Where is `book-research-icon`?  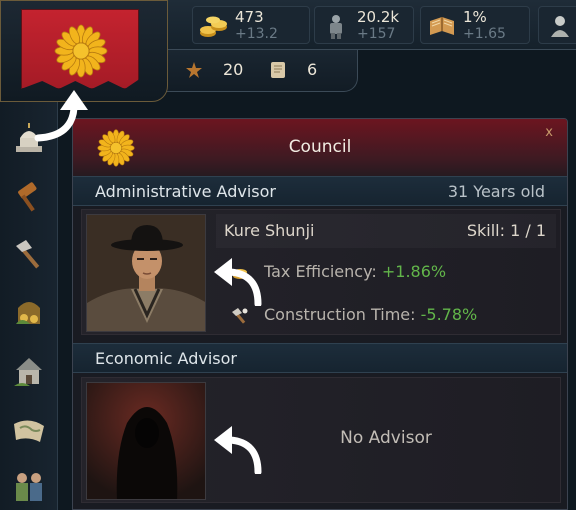 book-research-icon is located at coordinates (442, 26).